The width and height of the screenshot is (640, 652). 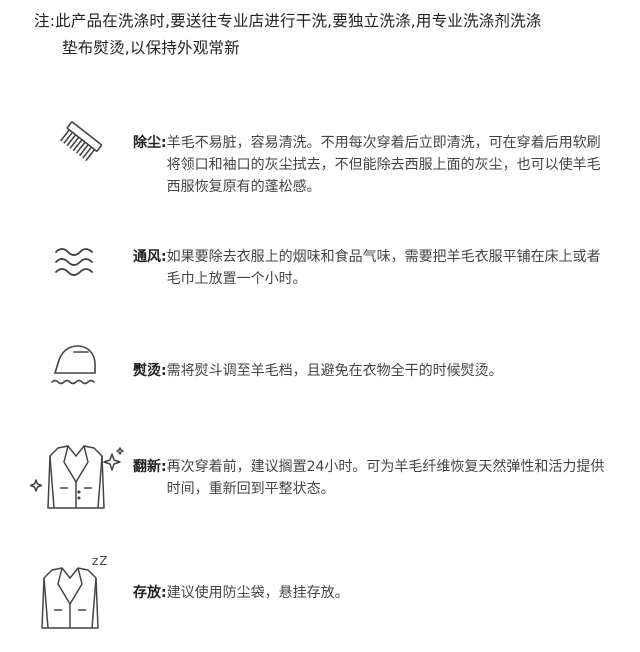 What do you see at coordinates (334, 371) in the screenshot?
I see `desc-ironing: 需将熨斗调至羊毛档，且避免在衣物全干的时候熨烫。` at bounding box center [334, 371].